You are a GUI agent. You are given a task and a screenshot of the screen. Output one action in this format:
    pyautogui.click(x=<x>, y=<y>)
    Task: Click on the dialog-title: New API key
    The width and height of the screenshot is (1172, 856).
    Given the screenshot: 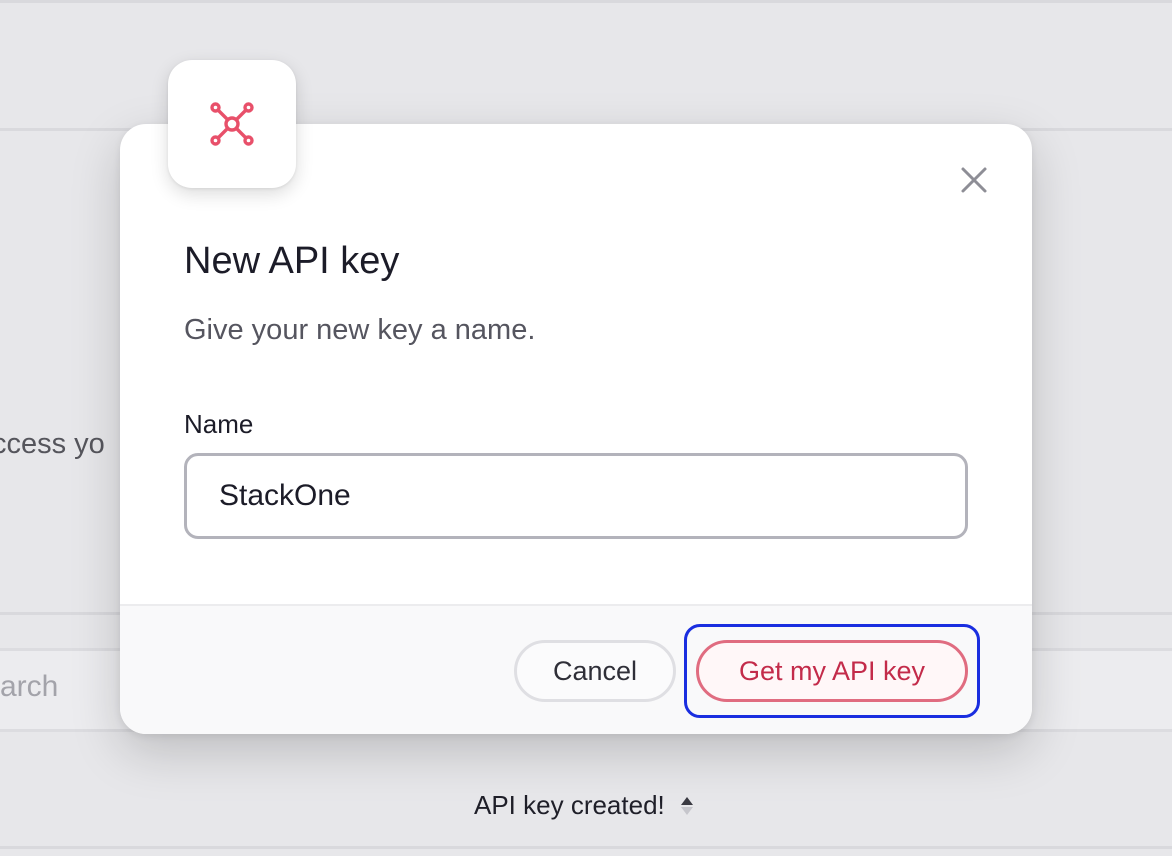 What is the action you would take?
    pyautogui.click(x=292, y=261)
    